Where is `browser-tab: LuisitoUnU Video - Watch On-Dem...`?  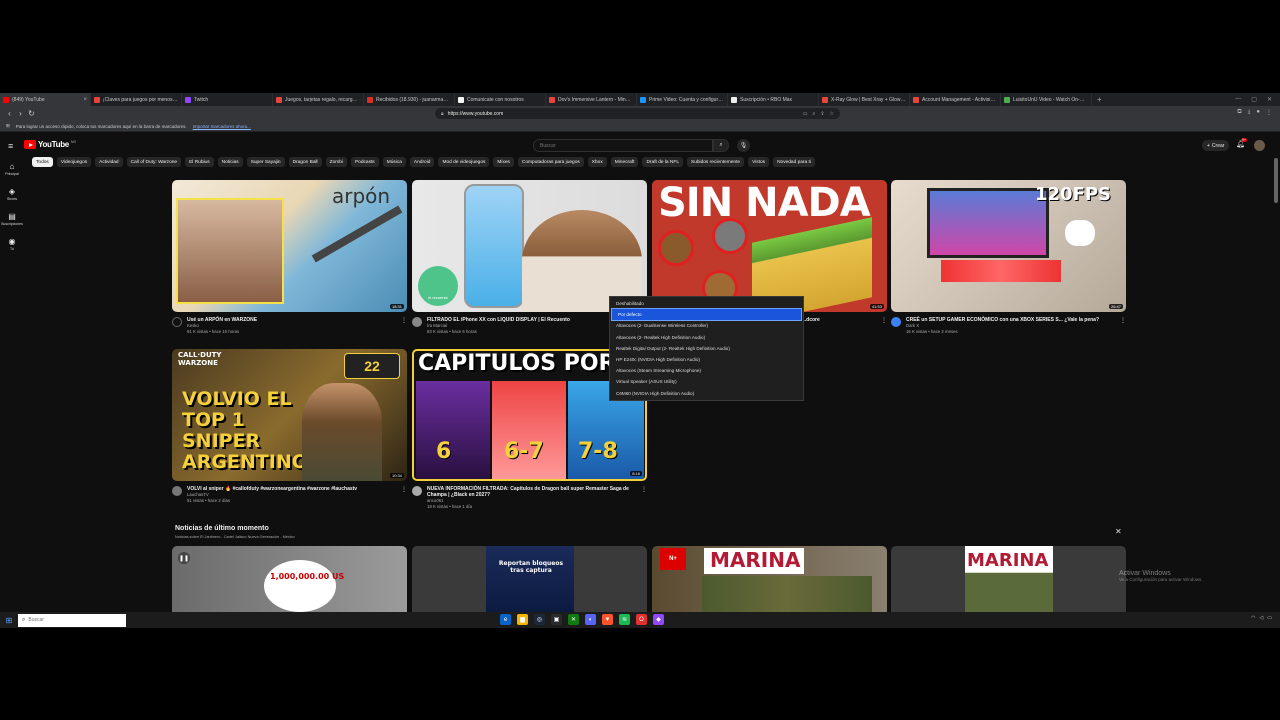
browser-tab: LuisitoUnU Video - Watch On-Dem... is located at coordinates (1046, 99).